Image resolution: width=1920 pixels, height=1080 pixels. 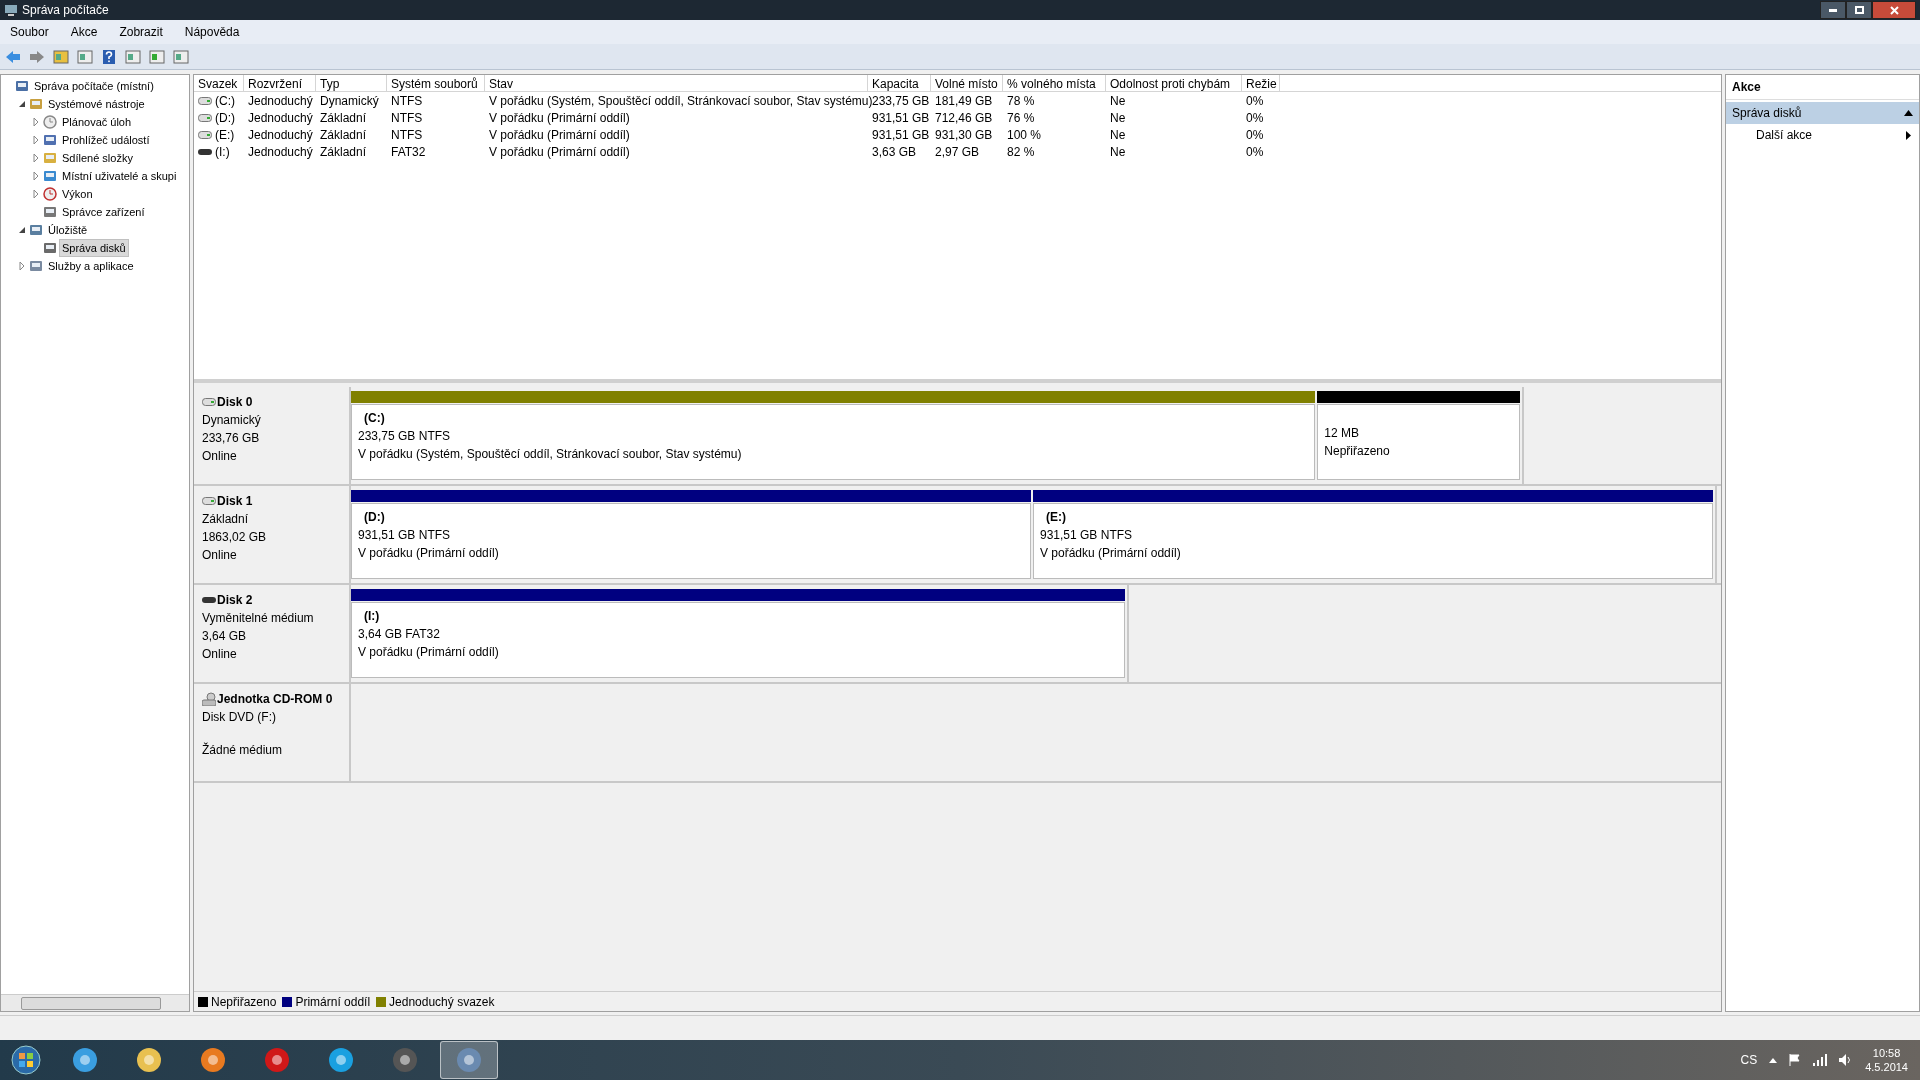 What do you see at coordinates (225, 636) in the screenshot?
I see `disk-info: 3,64 GB` at bounding box center [225, 636].